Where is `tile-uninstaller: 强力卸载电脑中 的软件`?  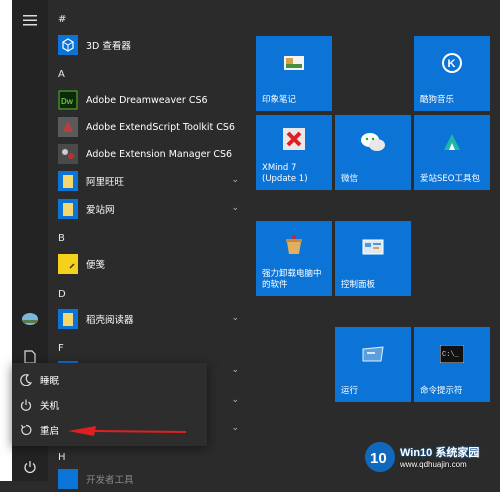 tile-uninstaller: 强力卸载电脑中 的软件 is located at coordinates (294, 258).